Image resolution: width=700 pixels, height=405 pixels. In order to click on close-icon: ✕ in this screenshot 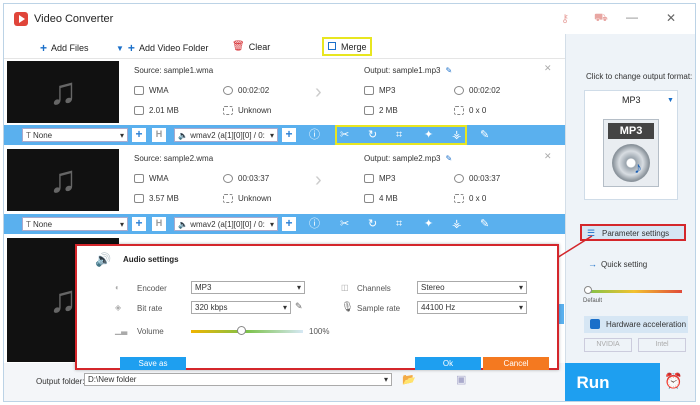, I will do `click(671, 18)`.